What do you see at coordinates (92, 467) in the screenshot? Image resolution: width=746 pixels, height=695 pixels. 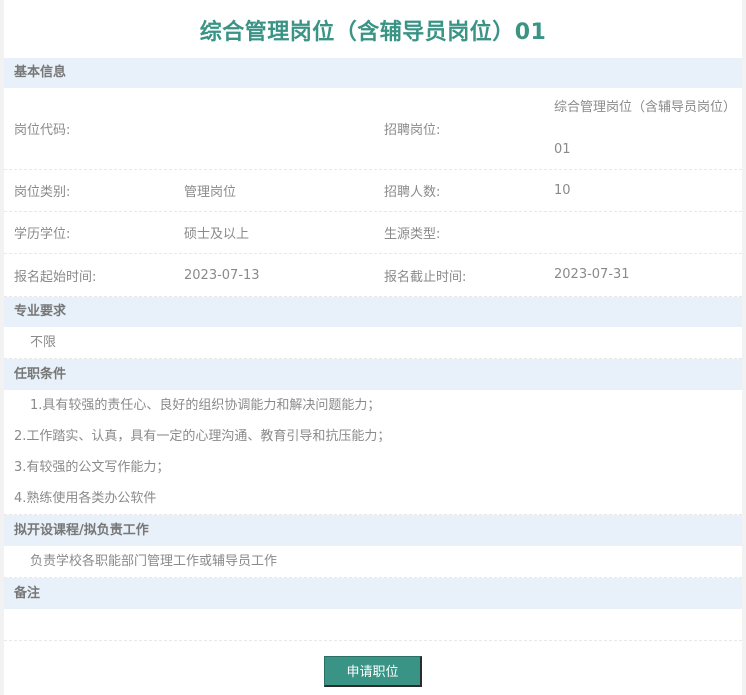 I see `requirement-item: 3.有较强的公文写作能力；` at bounding box center [92, 467].